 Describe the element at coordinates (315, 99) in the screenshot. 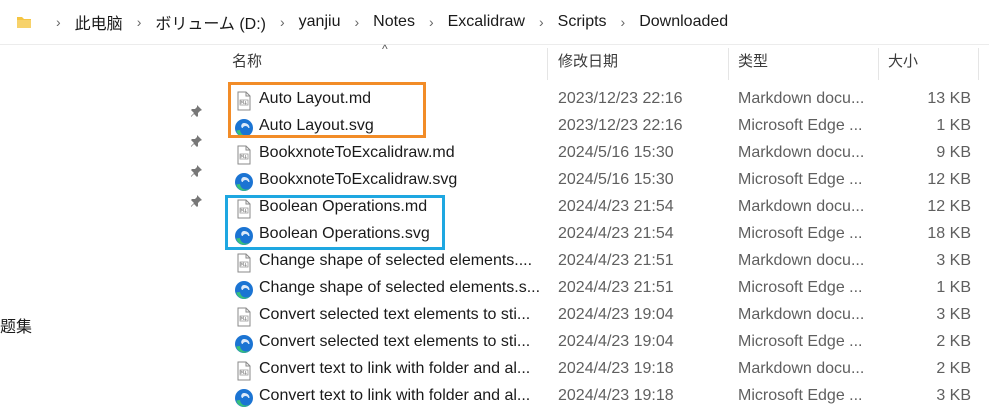

I see `file-name: Auto Layout.md` at that location.